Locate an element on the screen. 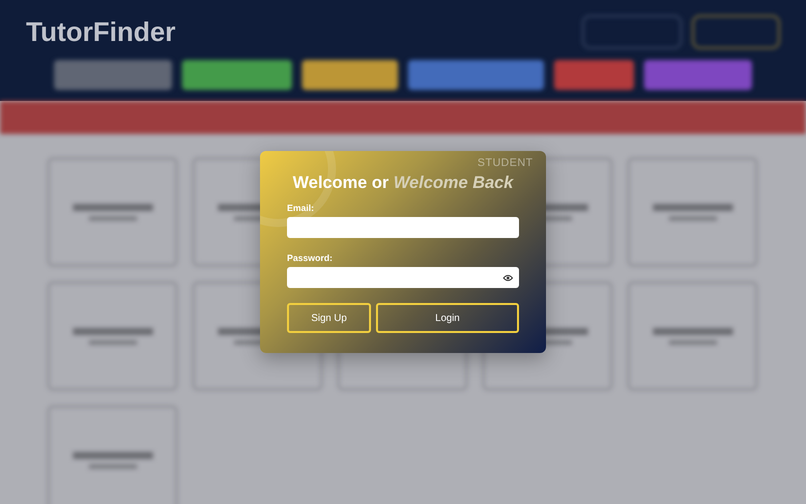 This screenshot has height=504, width=806. role-label: STUDENT is located at coordinates (505, 163).